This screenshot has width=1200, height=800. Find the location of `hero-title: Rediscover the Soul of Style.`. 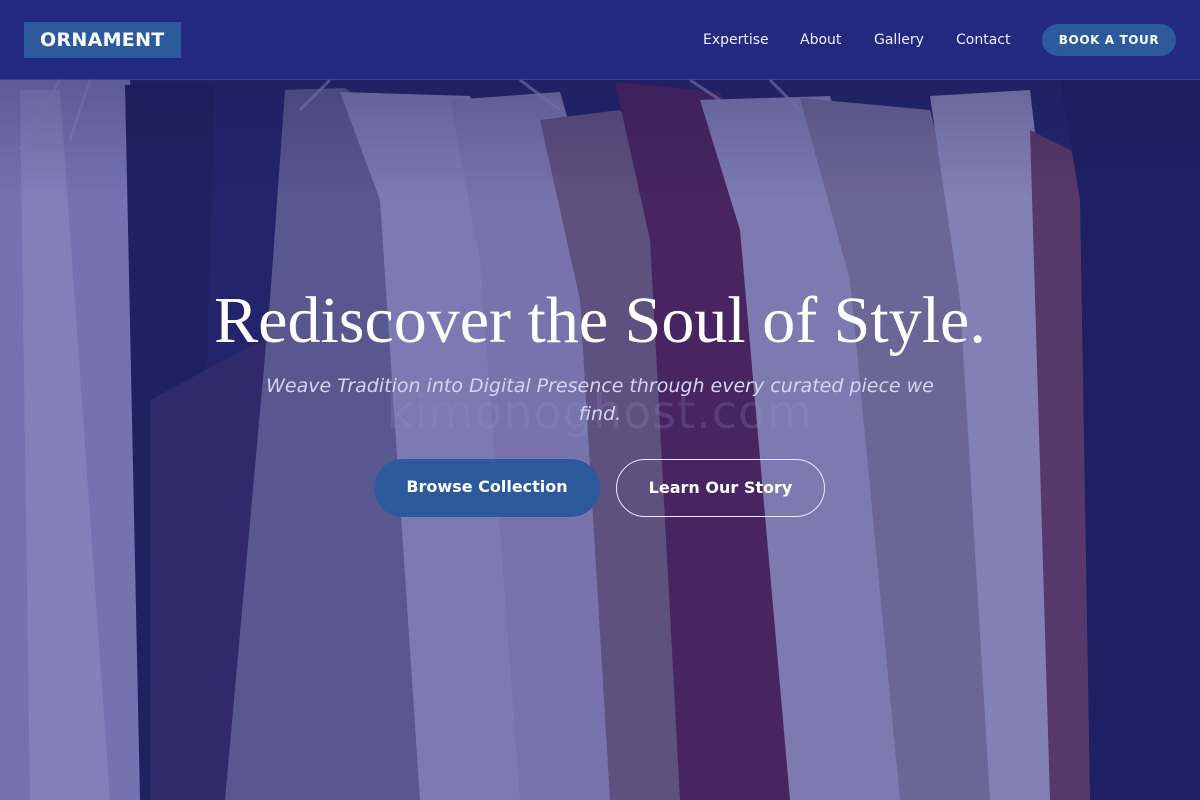

hero-title: Rediscover the Soul of Style. is located at coordinates (600, 320).